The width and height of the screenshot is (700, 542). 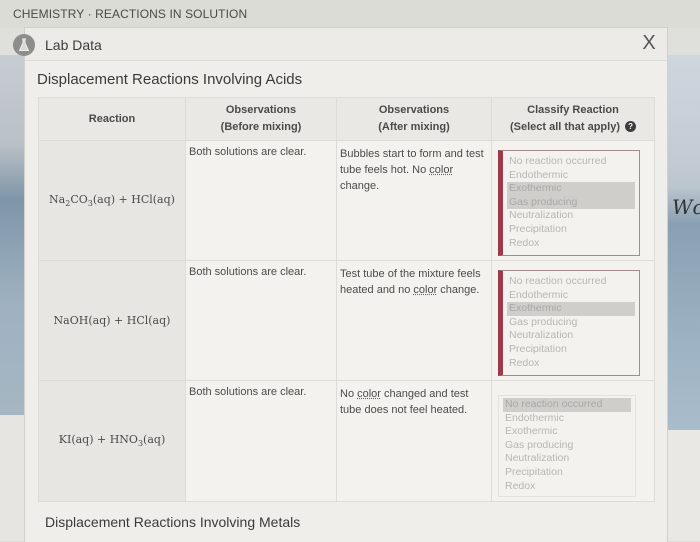 I want to click on formula-part: KI(aq) + HNO, so click(x=98, y=440).